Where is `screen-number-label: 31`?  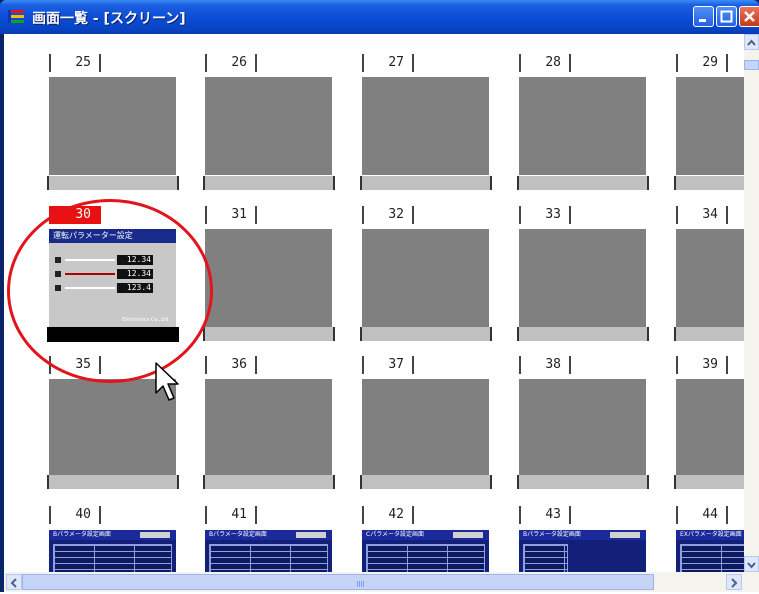
screen-number-label: 31 is located at coordinates (231, 215).